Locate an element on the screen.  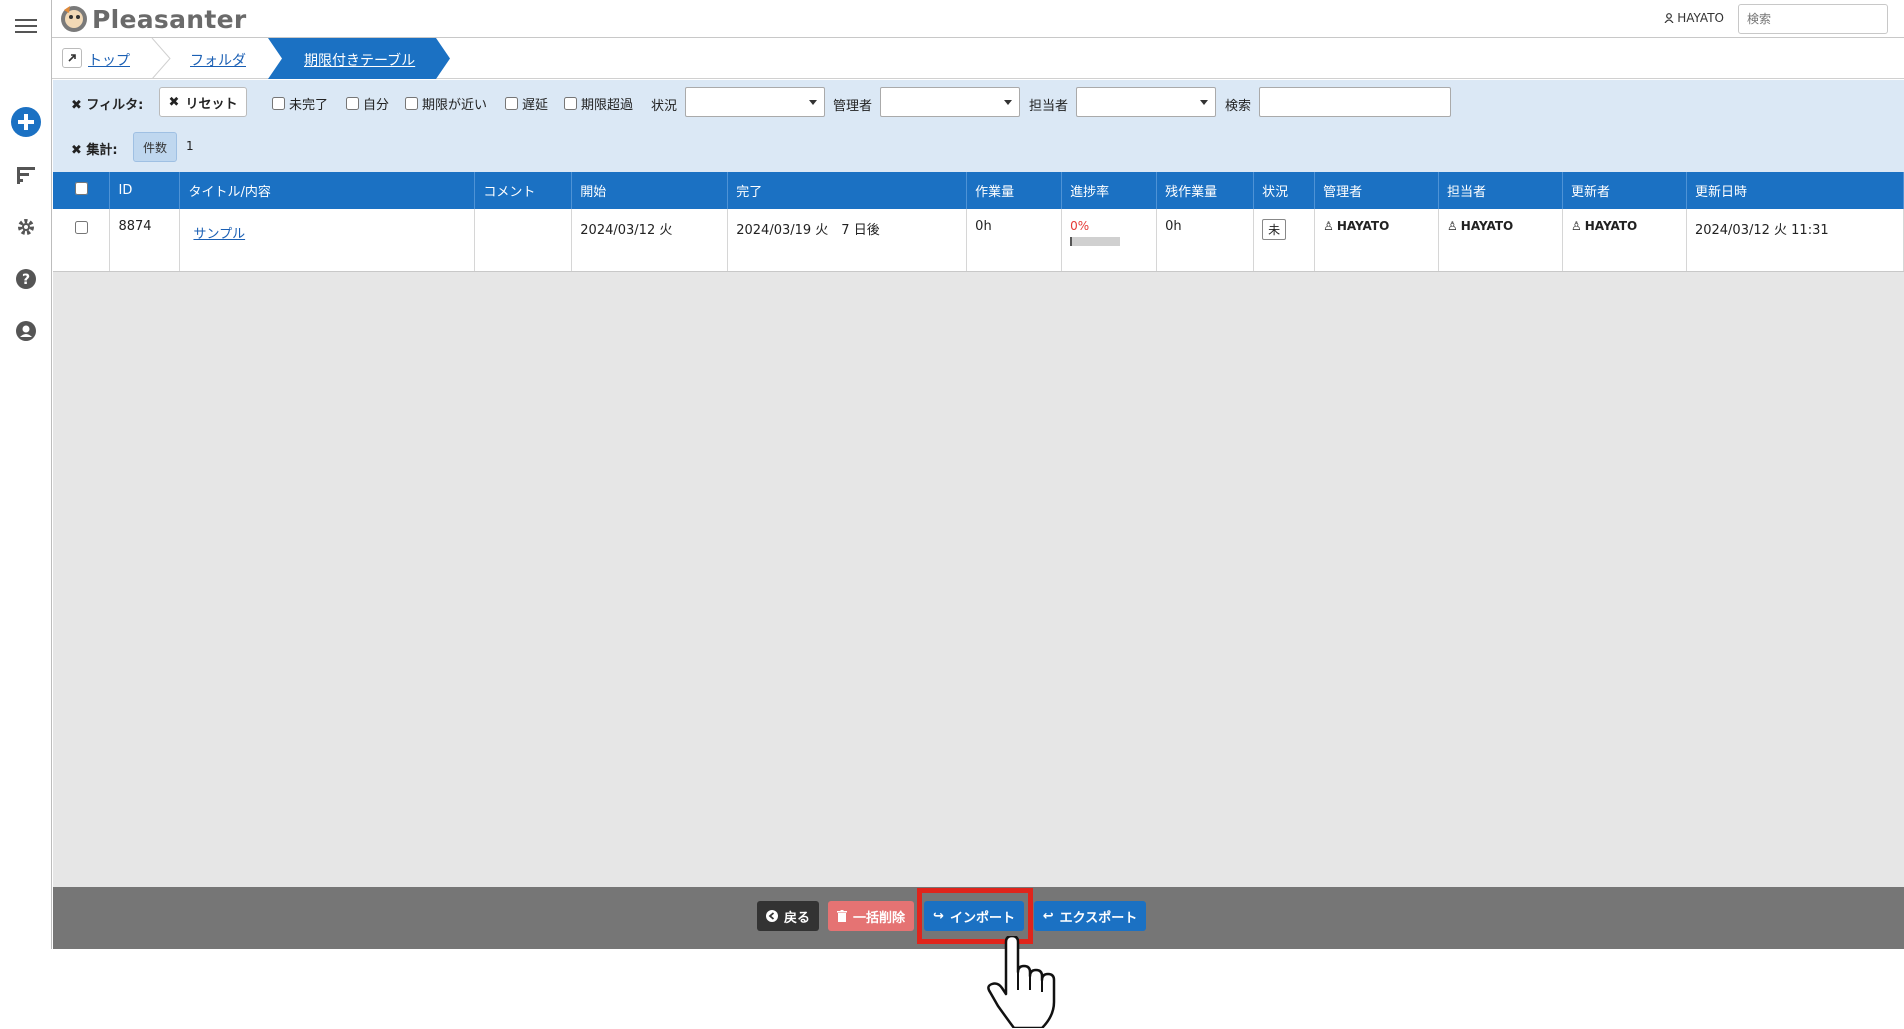
breadcrumb-item-top: トップ is located at coordinates (109, 60).